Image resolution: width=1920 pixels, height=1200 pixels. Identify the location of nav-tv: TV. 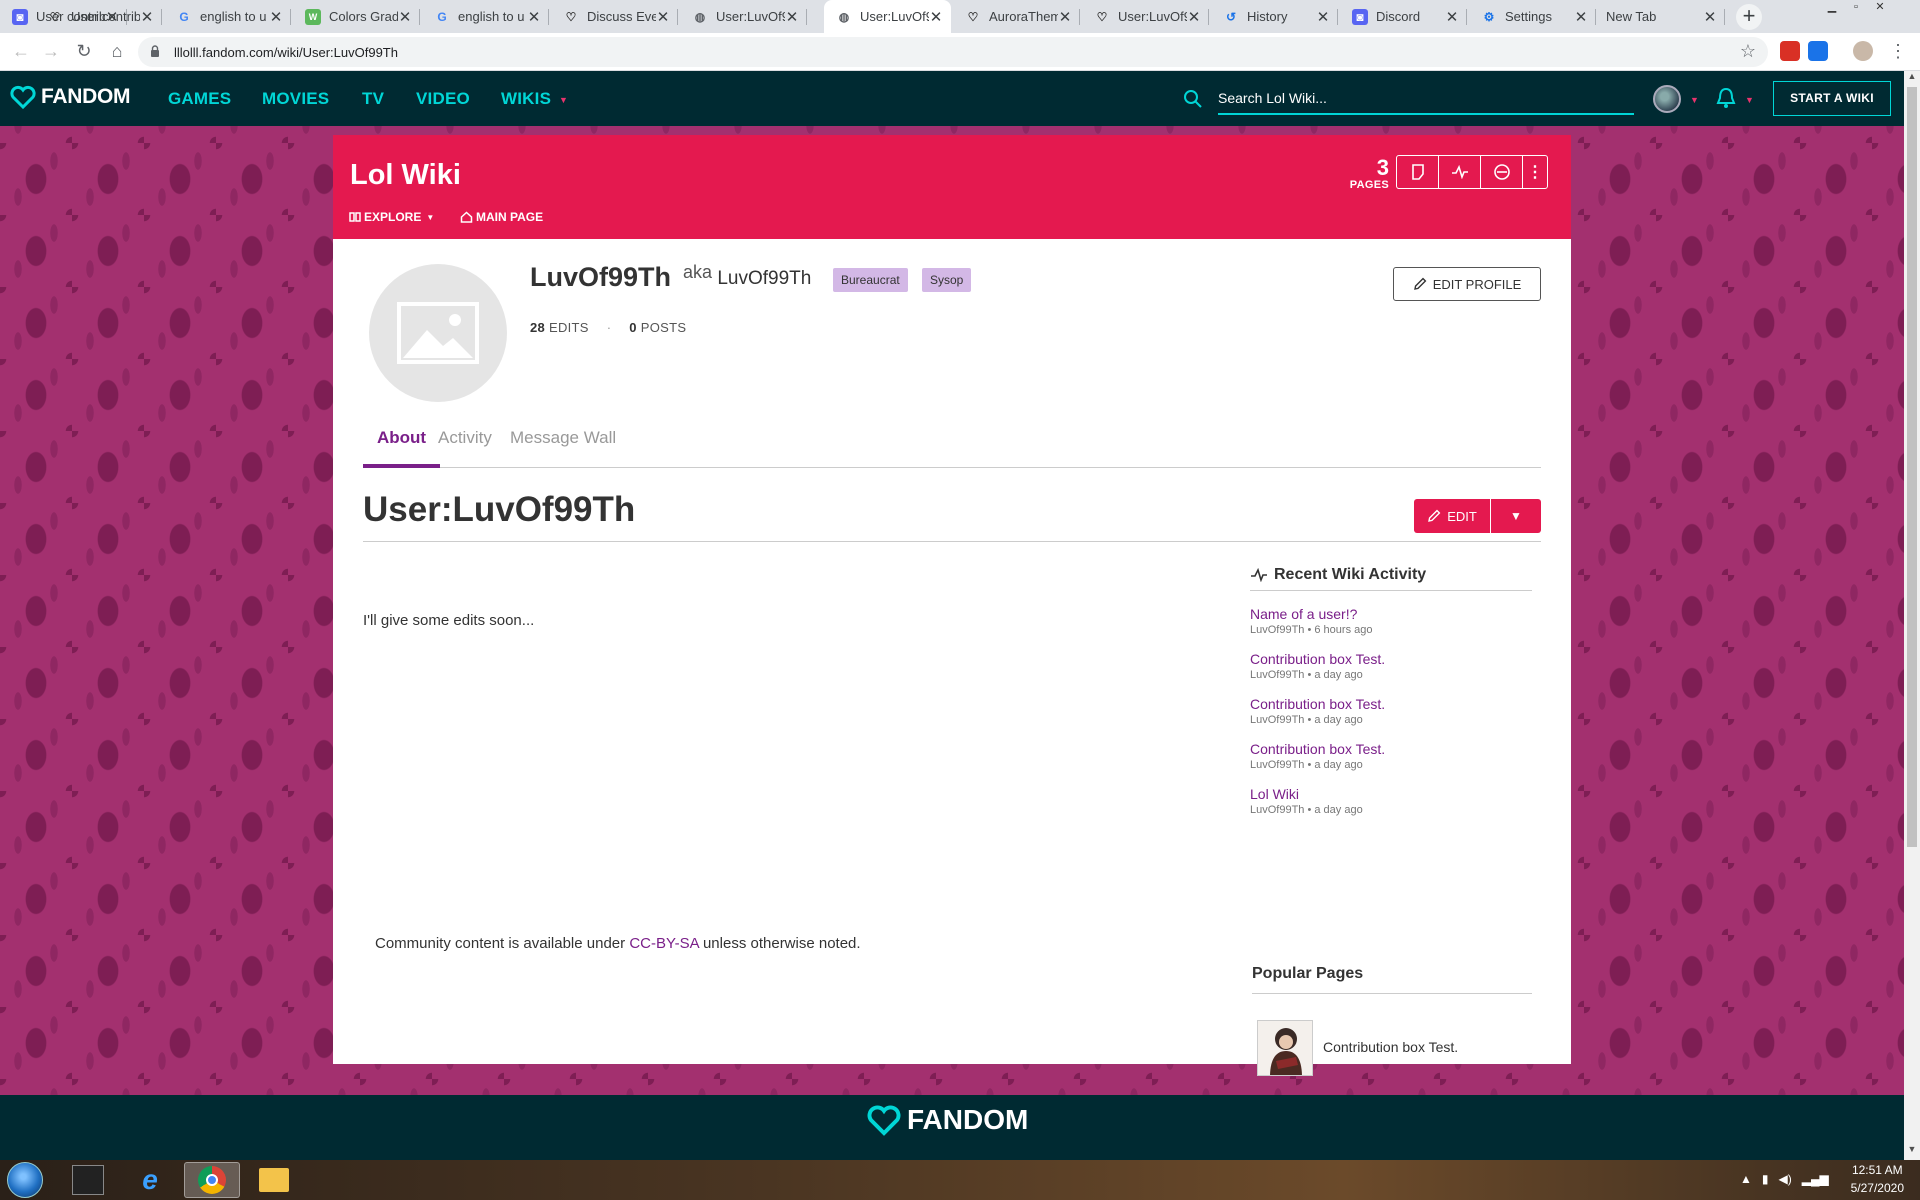
(373, 99).